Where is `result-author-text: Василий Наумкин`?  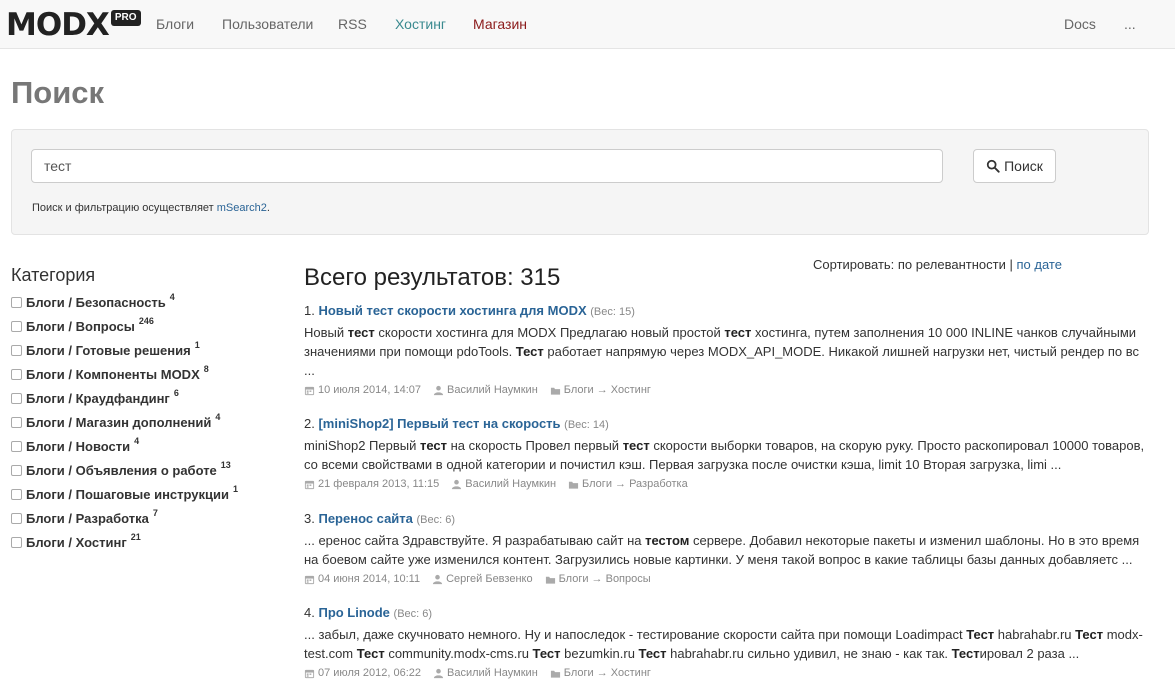
result-author-text: Василий Наумкин is located at coordinates (492, 390).